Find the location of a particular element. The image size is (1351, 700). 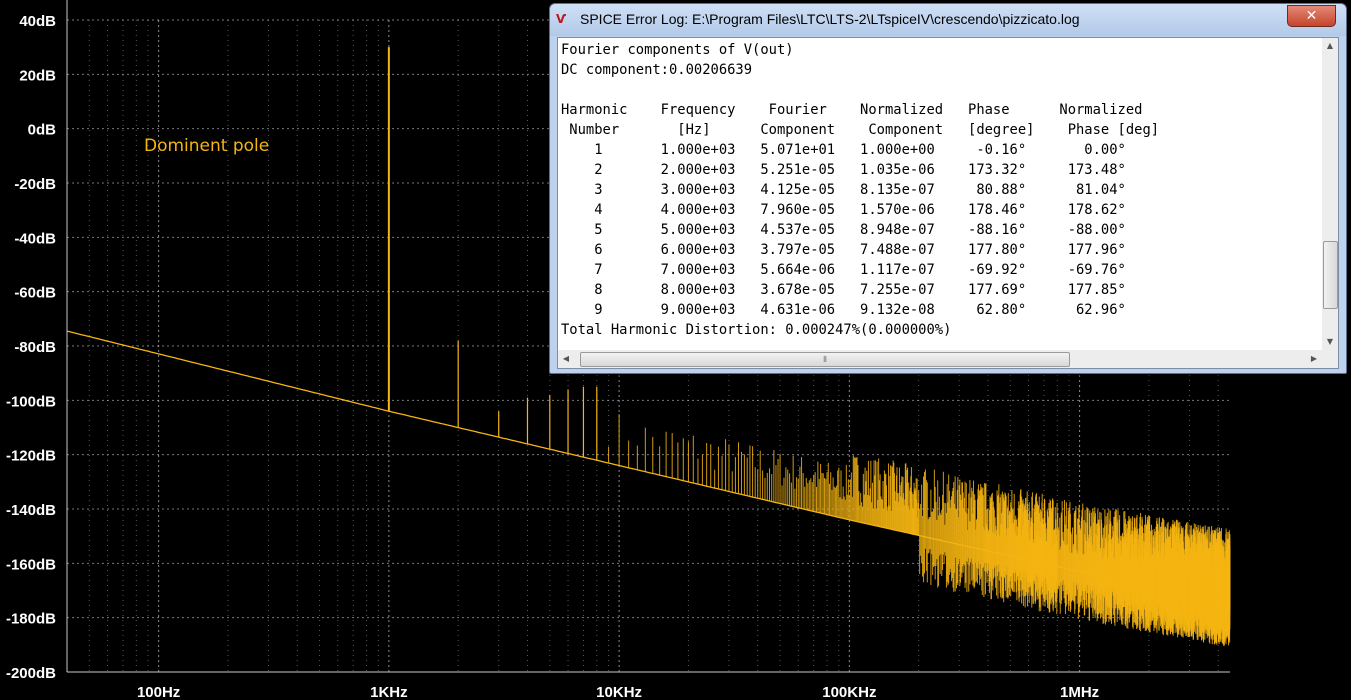

x-tick-label: 10KHz is located at coordinates (619, 692).